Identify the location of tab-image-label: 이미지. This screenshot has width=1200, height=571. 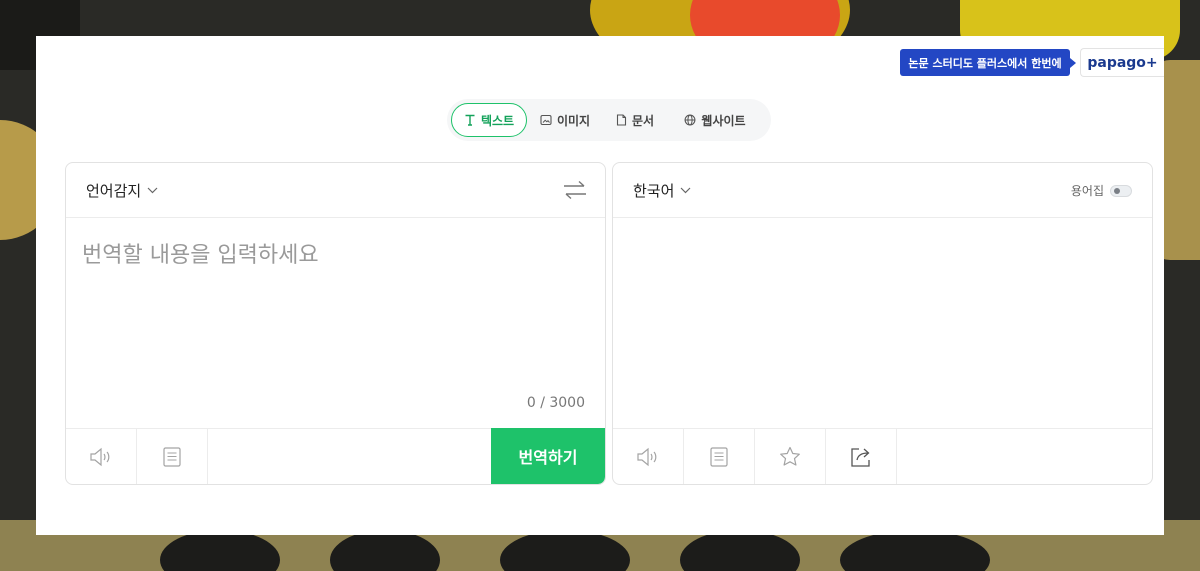
(573, 120).